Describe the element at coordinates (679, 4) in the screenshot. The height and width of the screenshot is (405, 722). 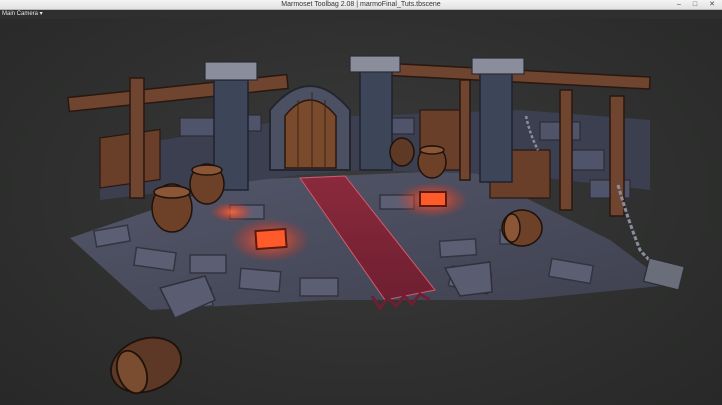
I see `minimize-button: –` at that location.